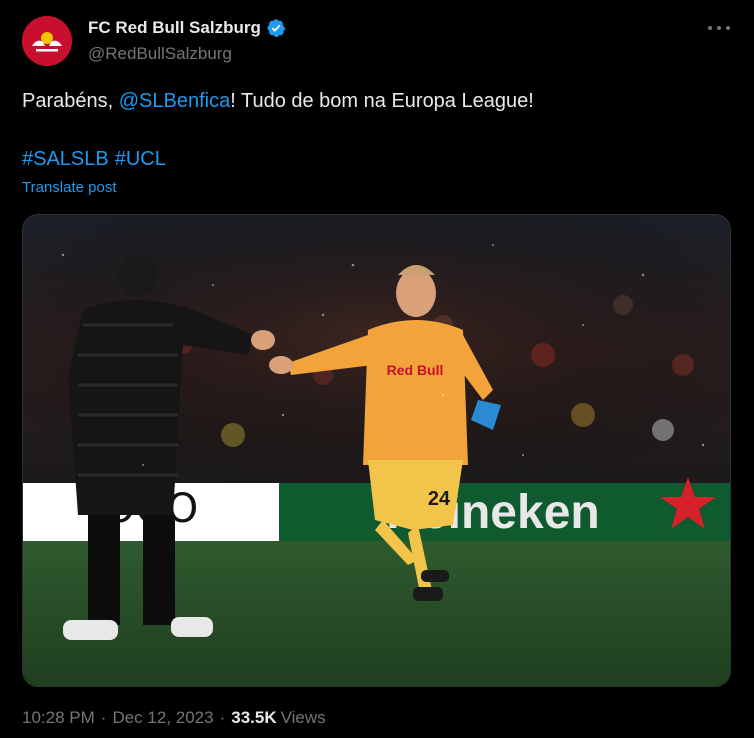  I want to click on tweet-meta: 10:28 PM · Dec 12, 2023 · 33.5K Views, so click(174, 718).